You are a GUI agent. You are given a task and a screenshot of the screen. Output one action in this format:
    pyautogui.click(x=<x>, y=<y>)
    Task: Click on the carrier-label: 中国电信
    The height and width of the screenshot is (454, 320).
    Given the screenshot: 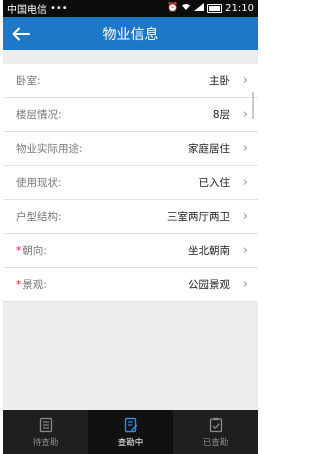 What is the action you would take?
    pyautogui.click(x=27, y=10)
    